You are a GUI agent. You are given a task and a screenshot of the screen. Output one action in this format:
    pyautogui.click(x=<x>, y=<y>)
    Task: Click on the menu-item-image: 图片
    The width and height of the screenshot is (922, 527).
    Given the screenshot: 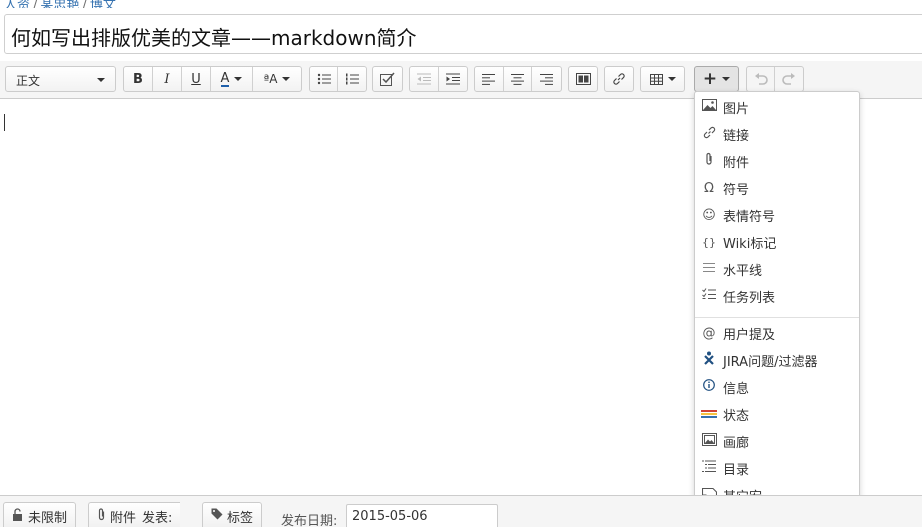 What is the action you would take?
    pyautogui.click(x=777, y=107)
    